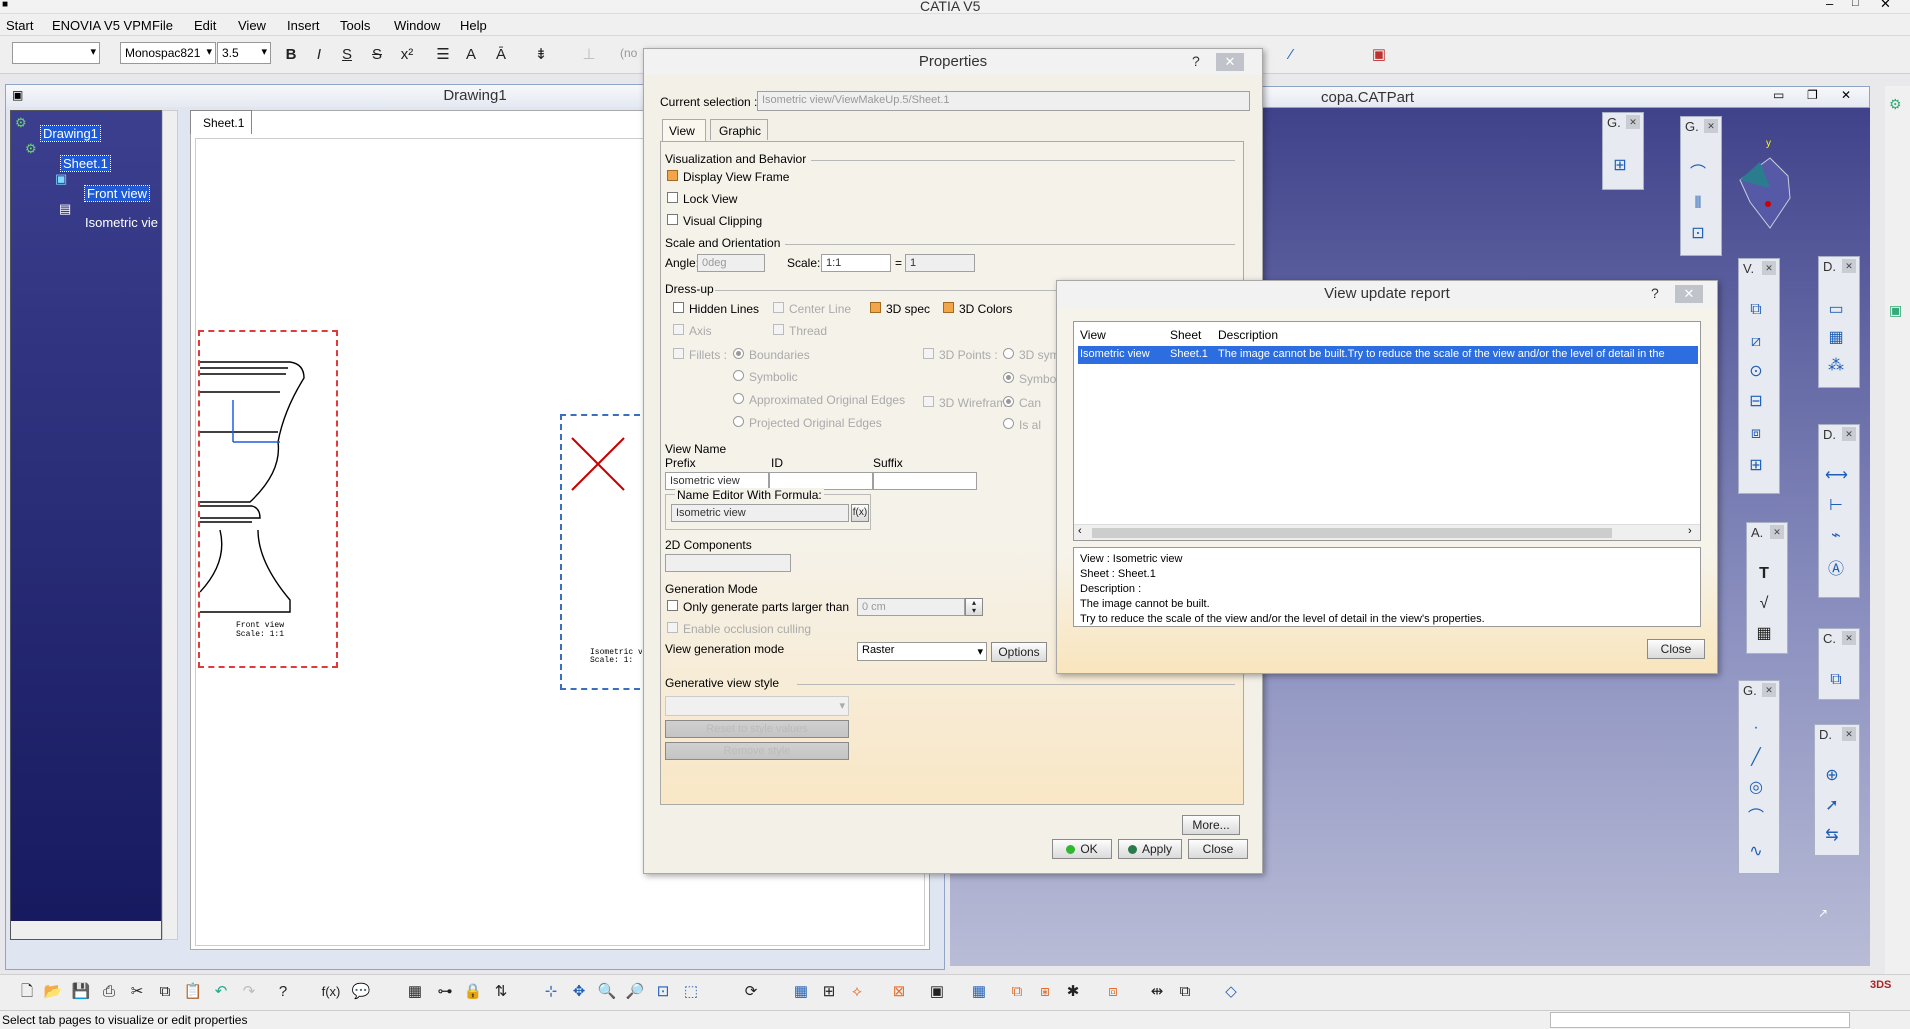  Describe the element at coordinates (1895, 104) in the screenshot. I see `workbench-icon: ⚙` at that location.